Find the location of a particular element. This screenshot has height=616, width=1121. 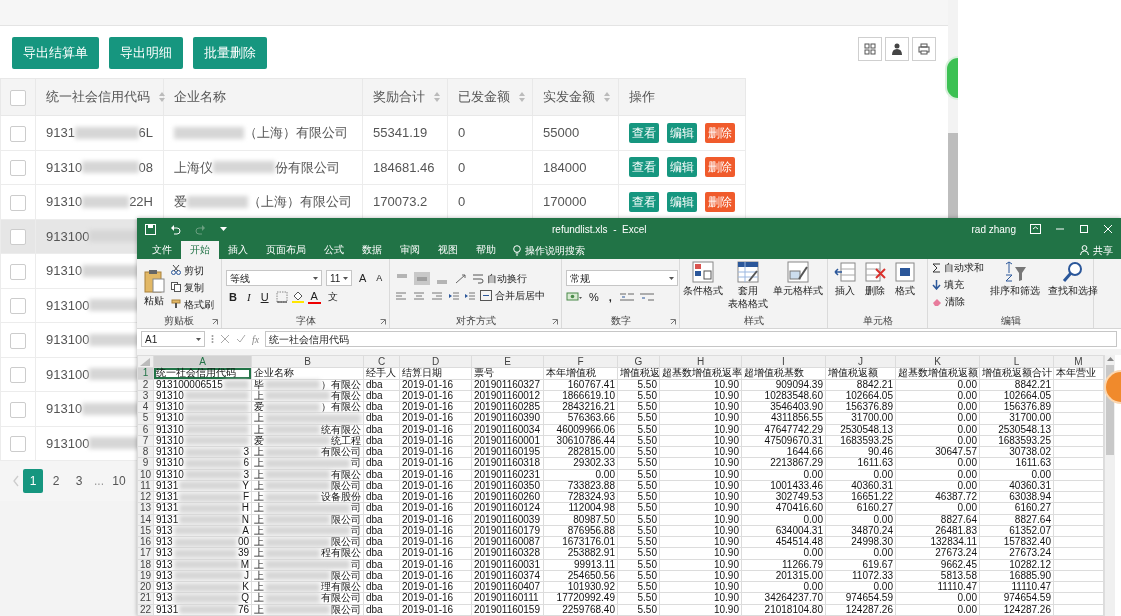

column-header: J is located at coordinates (860, 361).